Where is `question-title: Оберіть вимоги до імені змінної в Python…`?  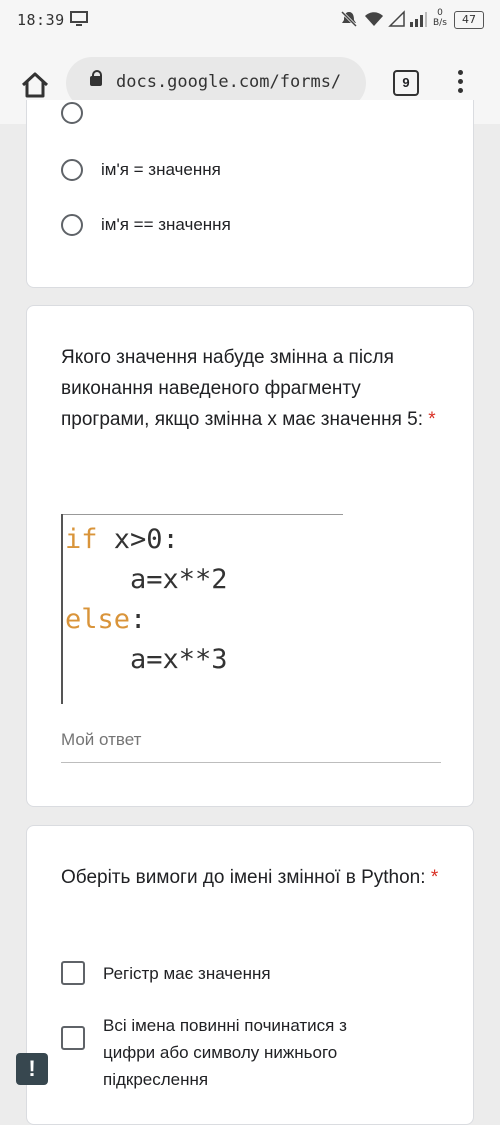
question-title: Оберіть вимоги до імені змінної в Python… is located at coordinates (250, 877).